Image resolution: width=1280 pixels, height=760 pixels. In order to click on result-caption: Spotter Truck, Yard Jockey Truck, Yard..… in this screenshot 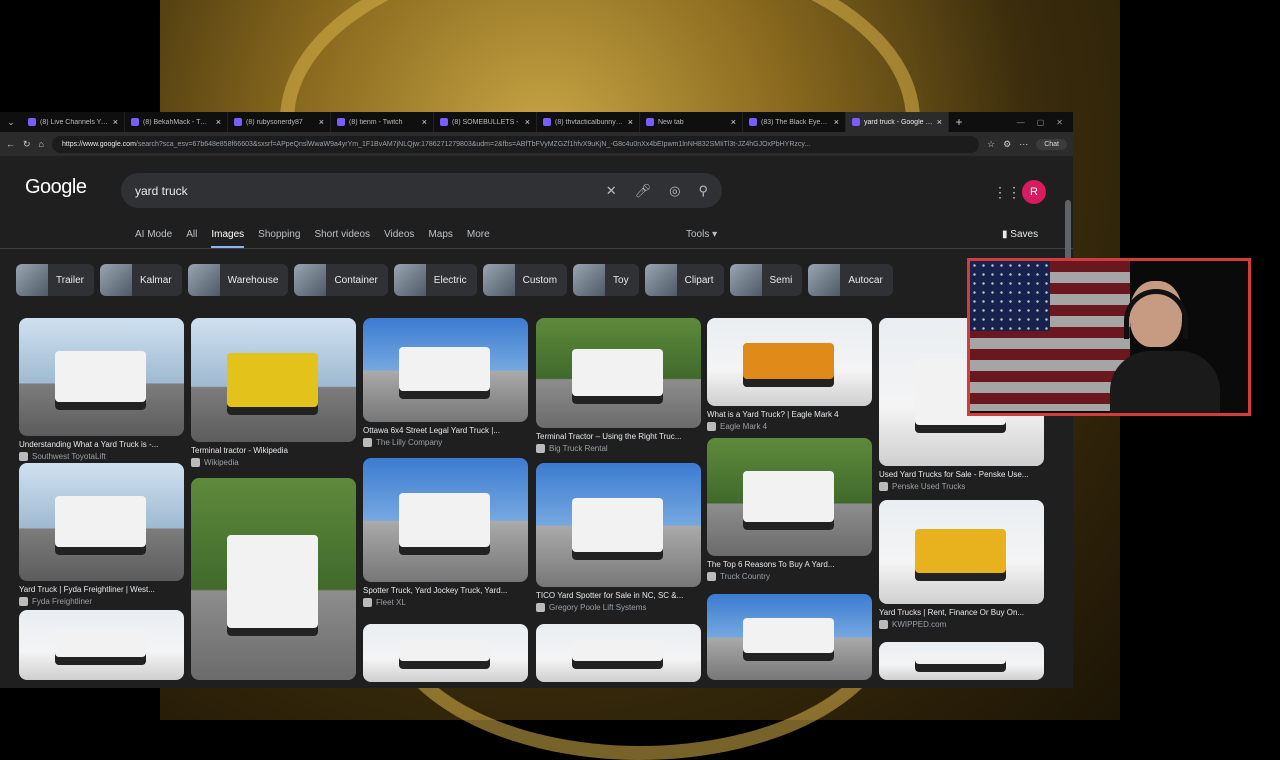, I will do `click(445, 590)`.